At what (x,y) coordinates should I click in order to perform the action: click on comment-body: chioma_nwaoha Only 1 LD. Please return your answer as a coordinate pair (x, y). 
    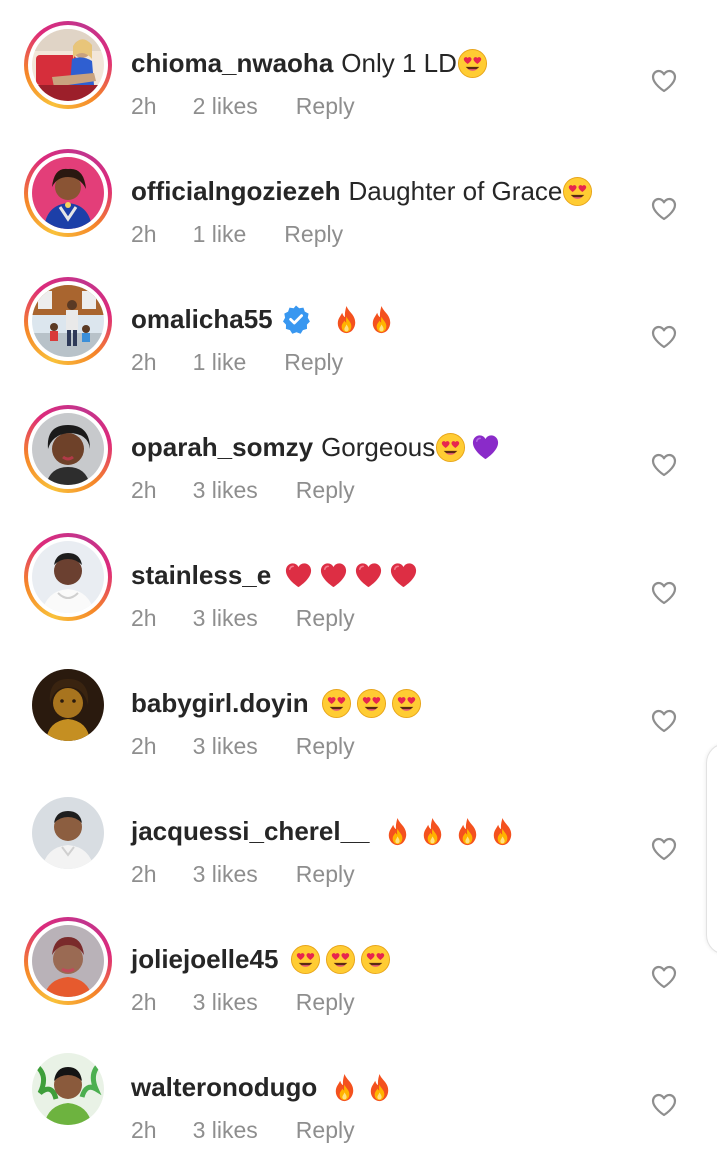
    Looking at the image, I should click on (309, 63).